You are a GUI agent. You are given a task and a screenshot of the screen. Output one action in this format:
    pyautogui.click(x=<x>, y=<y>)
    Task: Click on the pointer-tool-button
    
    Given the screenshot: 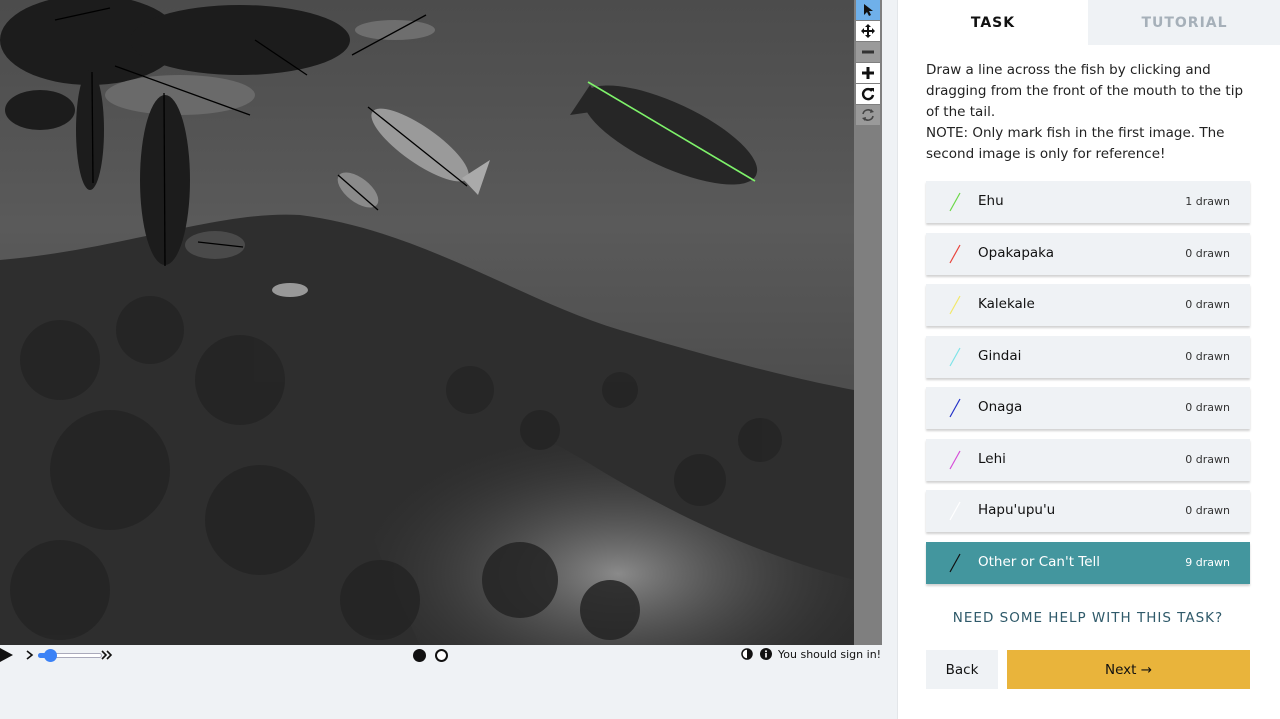 What is the action you would take?
    pyautogui.click(x=868, y=10)
    